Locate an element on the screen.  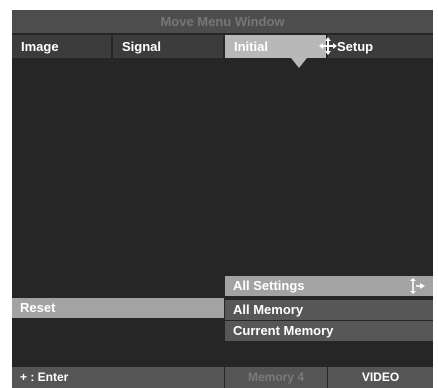
input-source-indicator: VIDEO is located at coordinates (380, 377).